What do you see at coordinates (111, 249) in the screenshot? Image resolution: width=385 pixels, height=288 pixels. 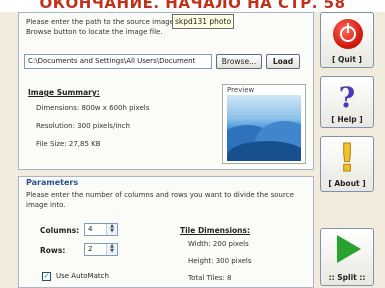 I see `rows-spin-arrows: ▲ ▼` at bounding box center [111, 249].